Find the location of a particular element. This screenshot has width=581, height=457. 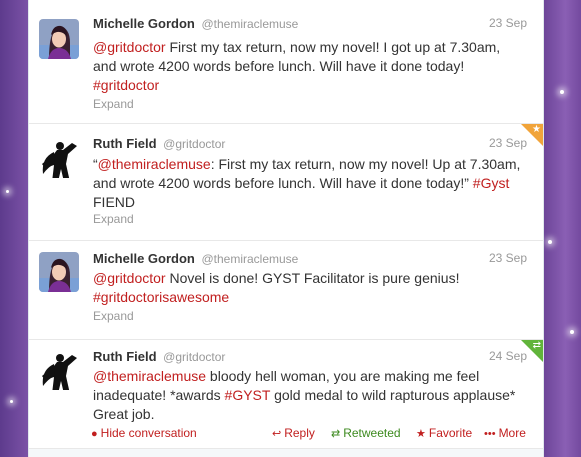

favorite-button: ★ Favorite is located at coordinates (444, 433).